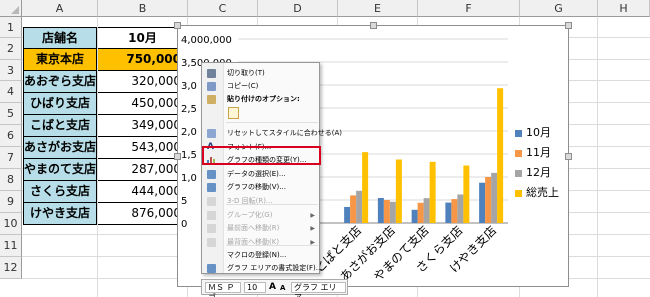 The height and width of the screenshot is (297, 650). Describe the element at coordinates (60, 192) in the screenshot. I see `cell-store-name: さくら支店` at that location.